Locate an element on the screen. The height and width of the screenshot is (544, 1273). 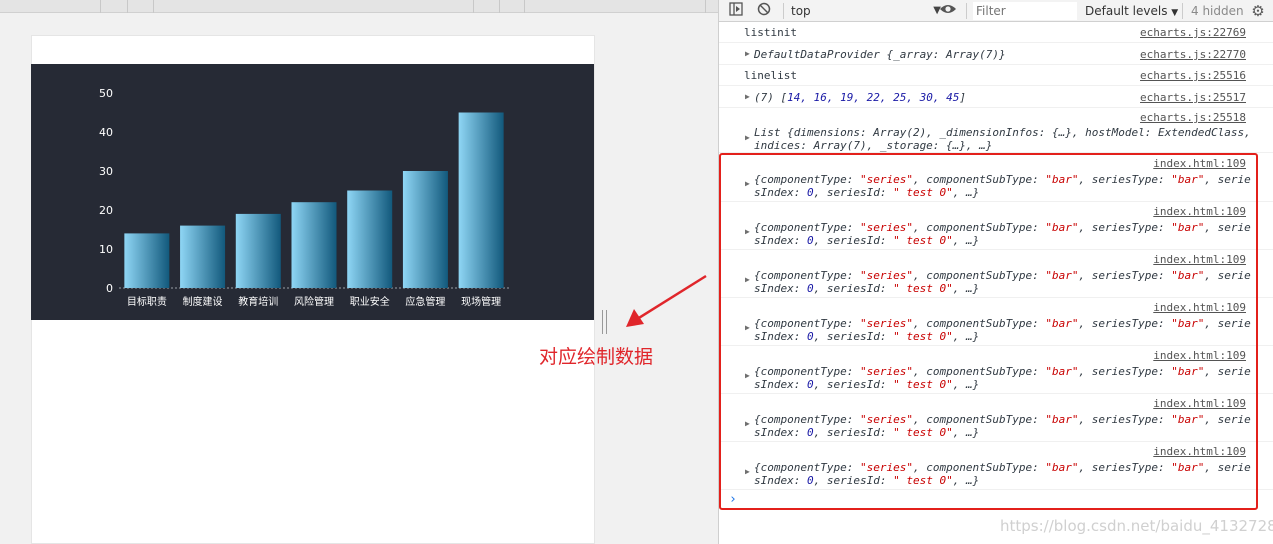
array-prefix: (7) [ is located at coordinates (771, 97).